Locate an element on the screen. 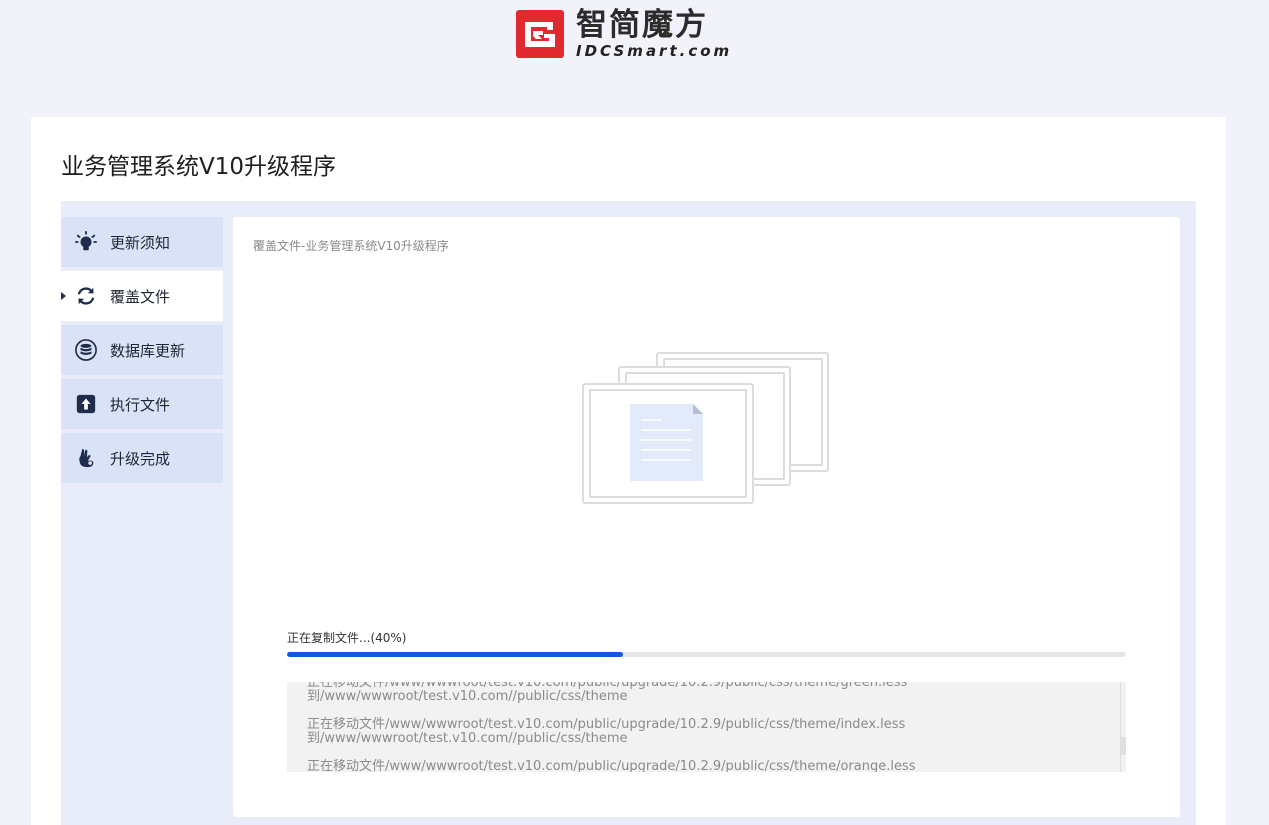  ok-hand-icon is located at coordinates (86, 458).